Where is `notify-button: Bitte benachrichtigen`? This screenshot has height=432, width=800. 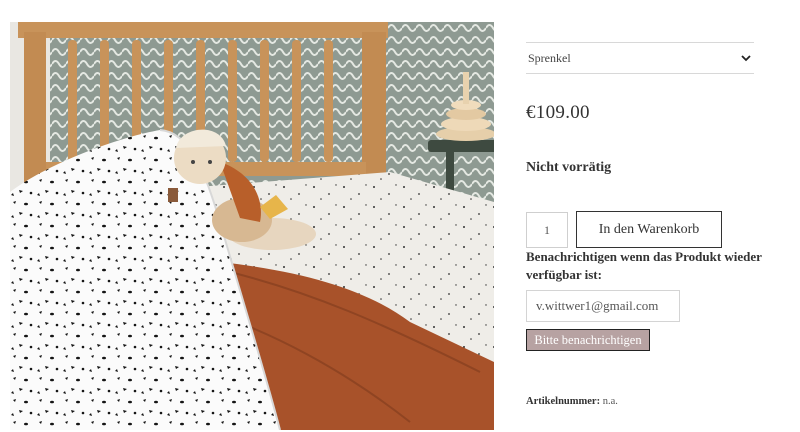
notify-button: Bitte benachrichtigen is located at coordinates (588, 340).